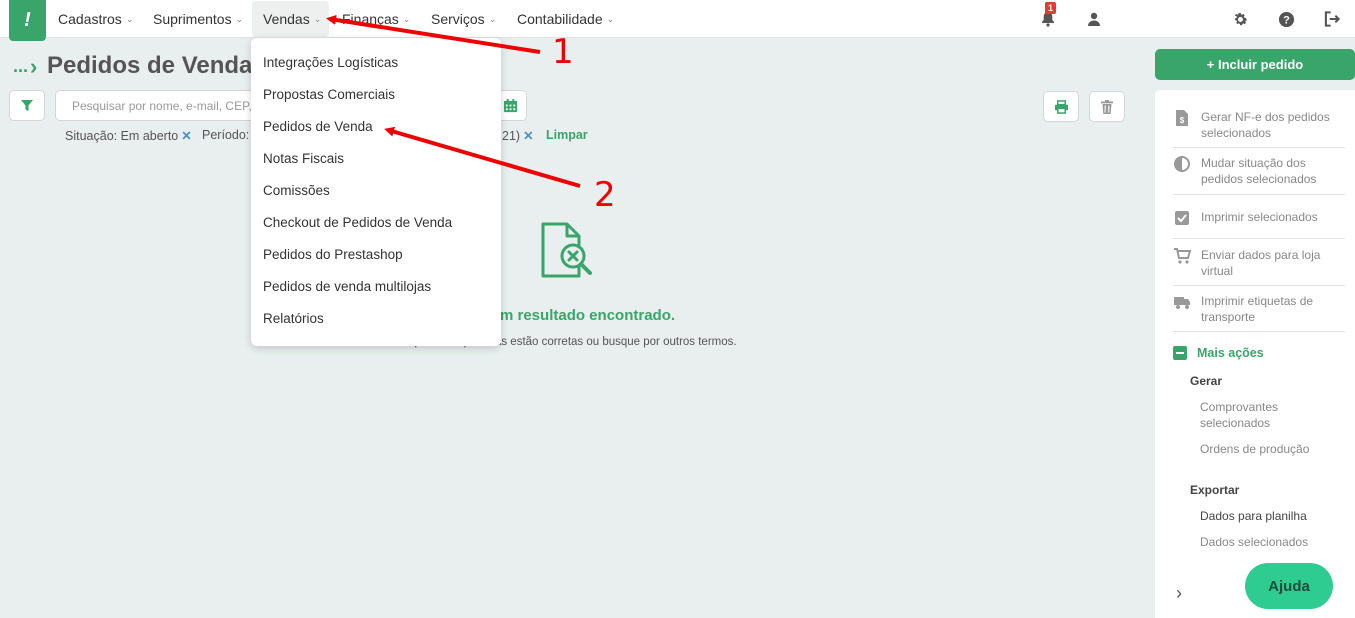 This screenshot has height=618, width=1355. Describe the element at coordinates (1270, 449) in the screenshot. I see `action-ordens-producao: Ordens de produção` at that location.